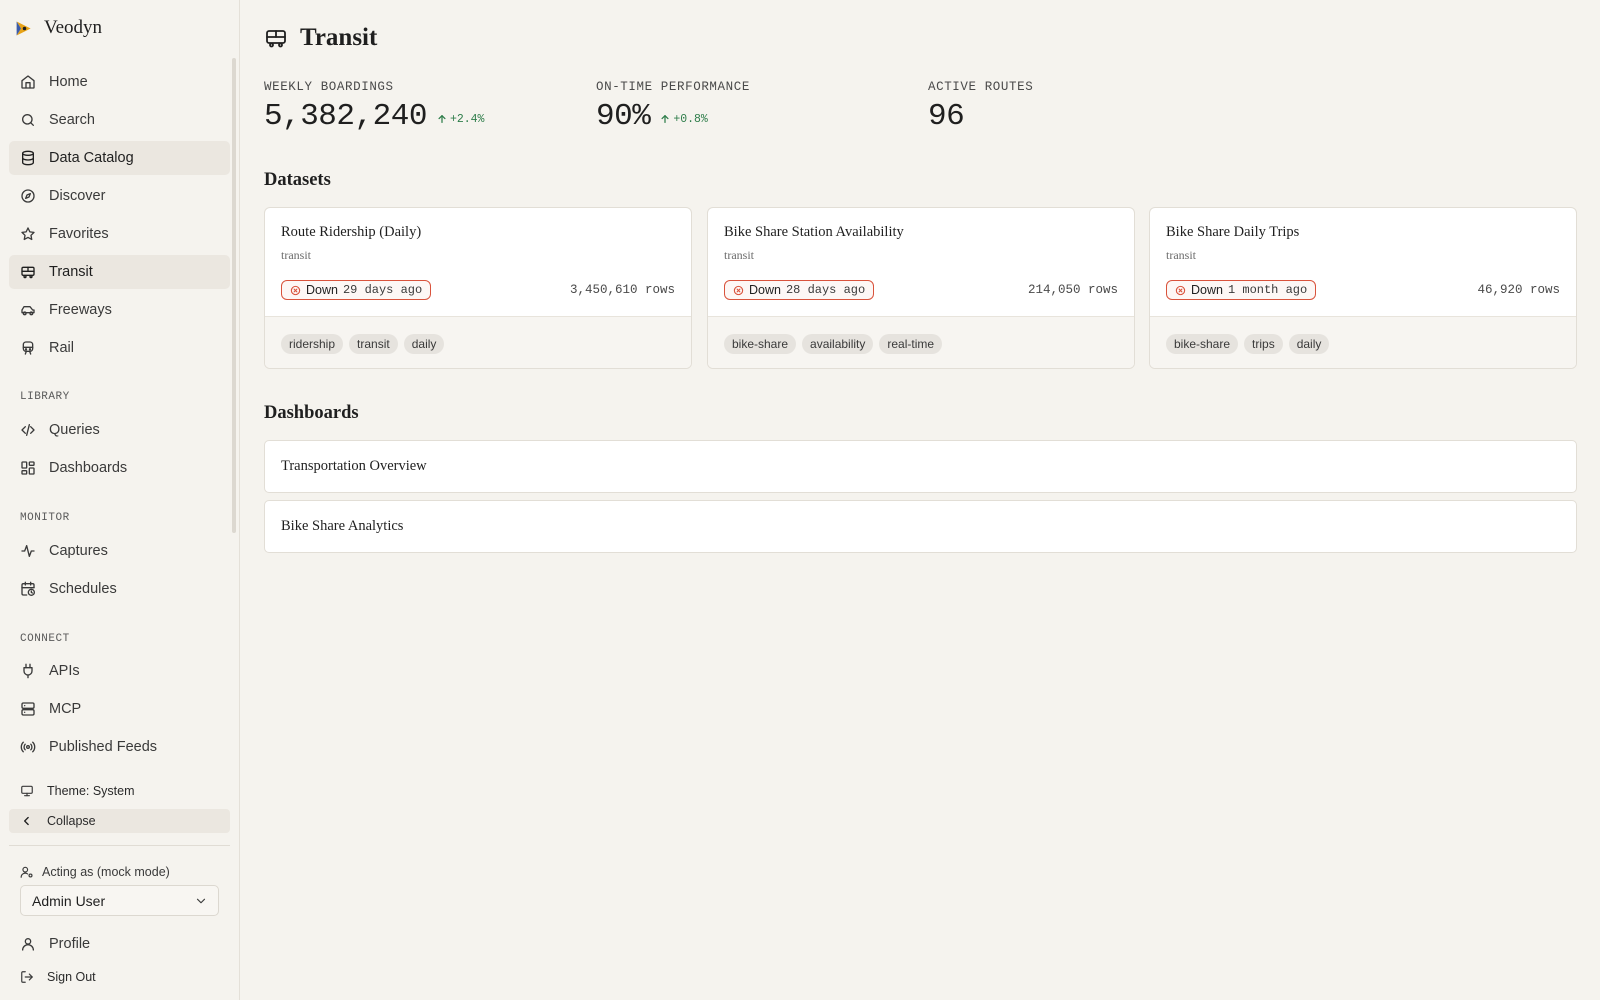 The width and height of the screenshot is (1600, 1000). What do you see at coordinates (28, 120) in the screenshot?
I see `search-icon` at bounding box center [28, 120].